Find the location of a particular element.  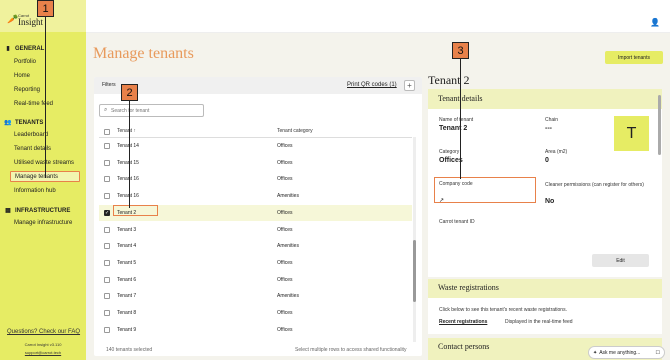

tenant-details-header: Tenant details is located at coordinates (545, 99).